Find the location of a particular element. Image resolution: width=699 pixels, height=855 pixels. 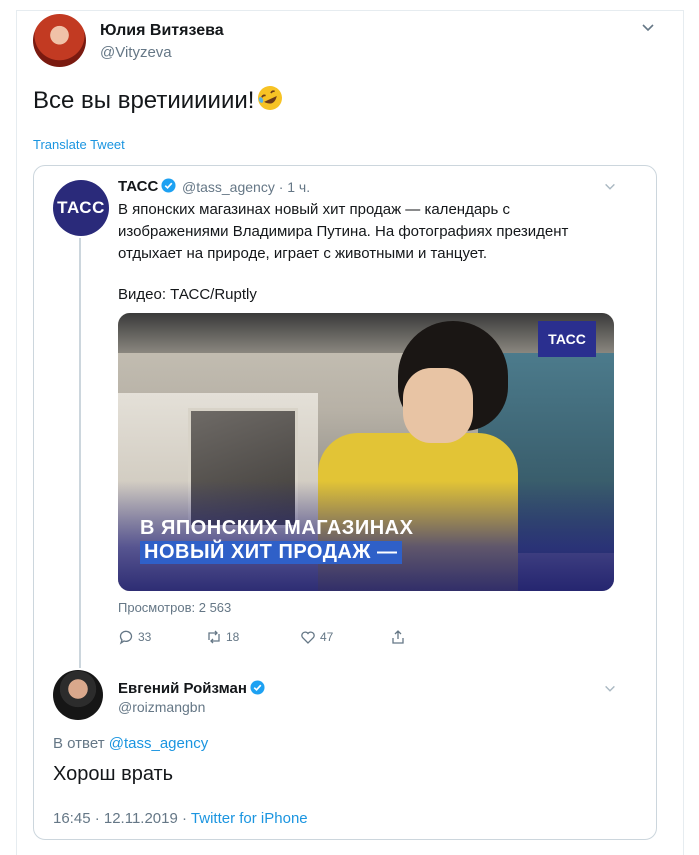

retweet-count: 18 is located at coordinates (233, 637).